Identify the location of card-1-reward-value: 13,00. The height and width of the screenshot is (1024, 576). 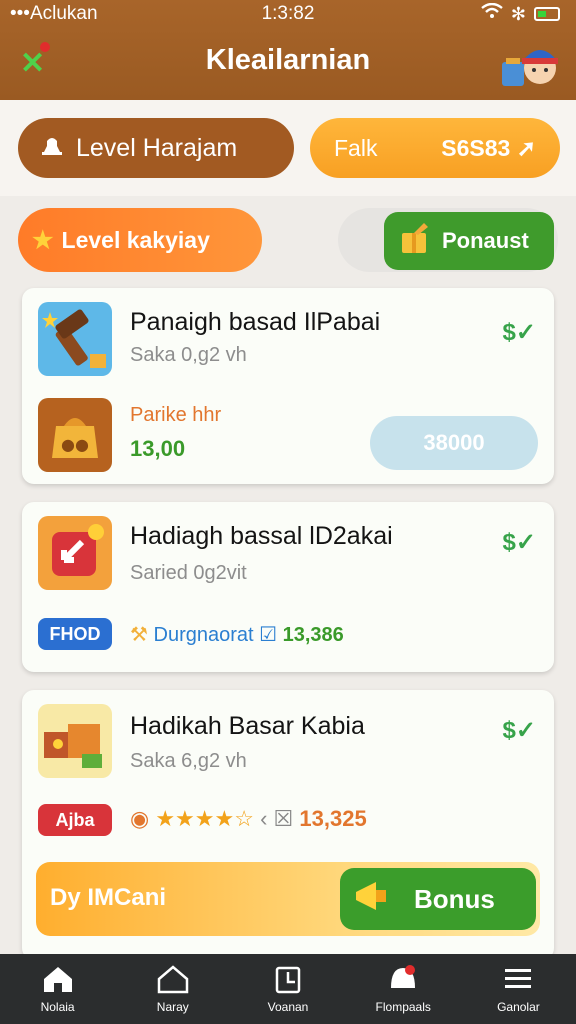
(158, 448).